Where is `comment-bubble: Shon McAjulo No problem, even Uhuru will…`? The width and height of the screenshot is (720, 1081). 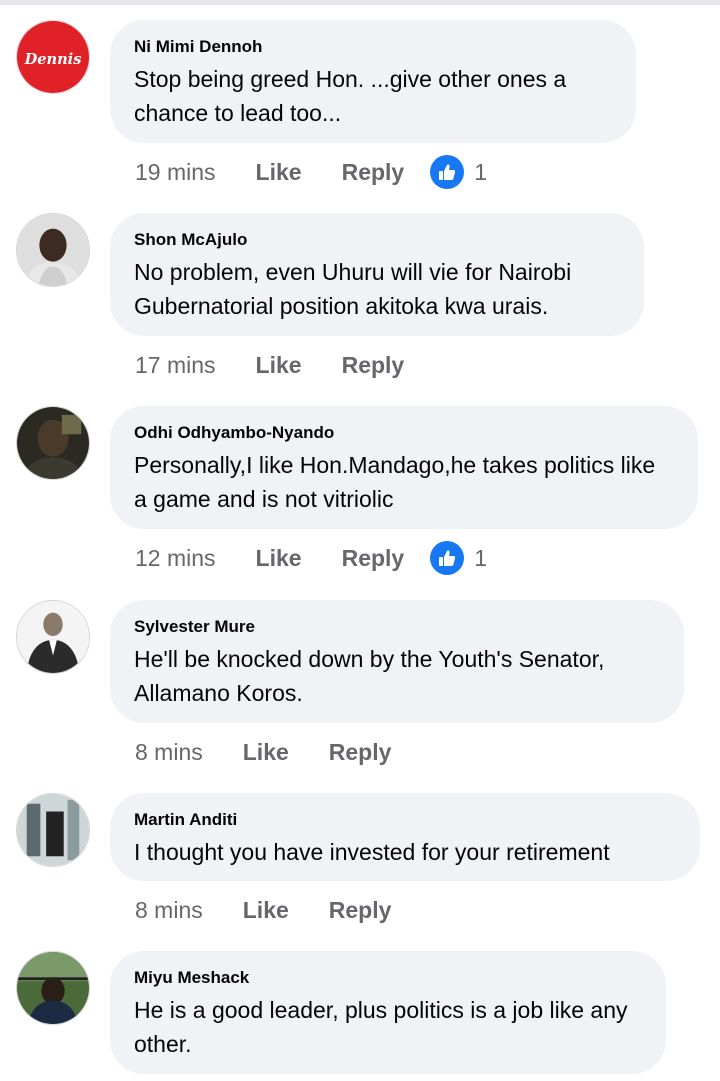 comment-bubble: Shon McAjulo No problem, even Uhuru will… is located at coordinates (377, 274).